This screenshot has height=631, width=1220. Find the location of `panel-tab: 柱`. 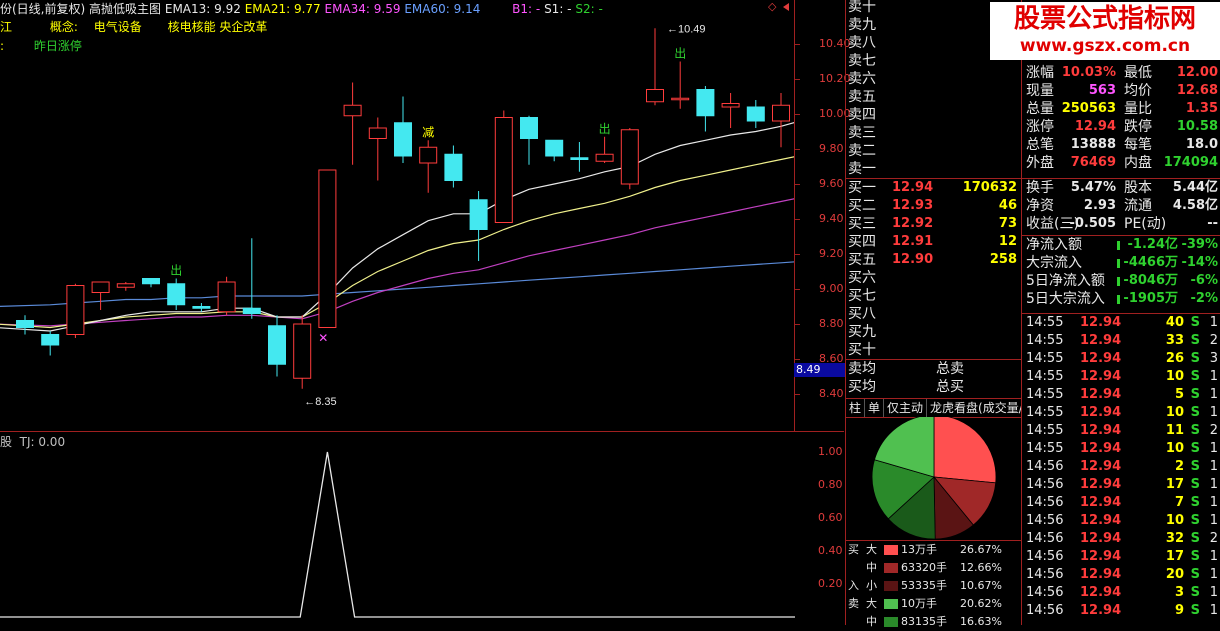

panel-tab: 柱 is located at coordinates (856, 408).